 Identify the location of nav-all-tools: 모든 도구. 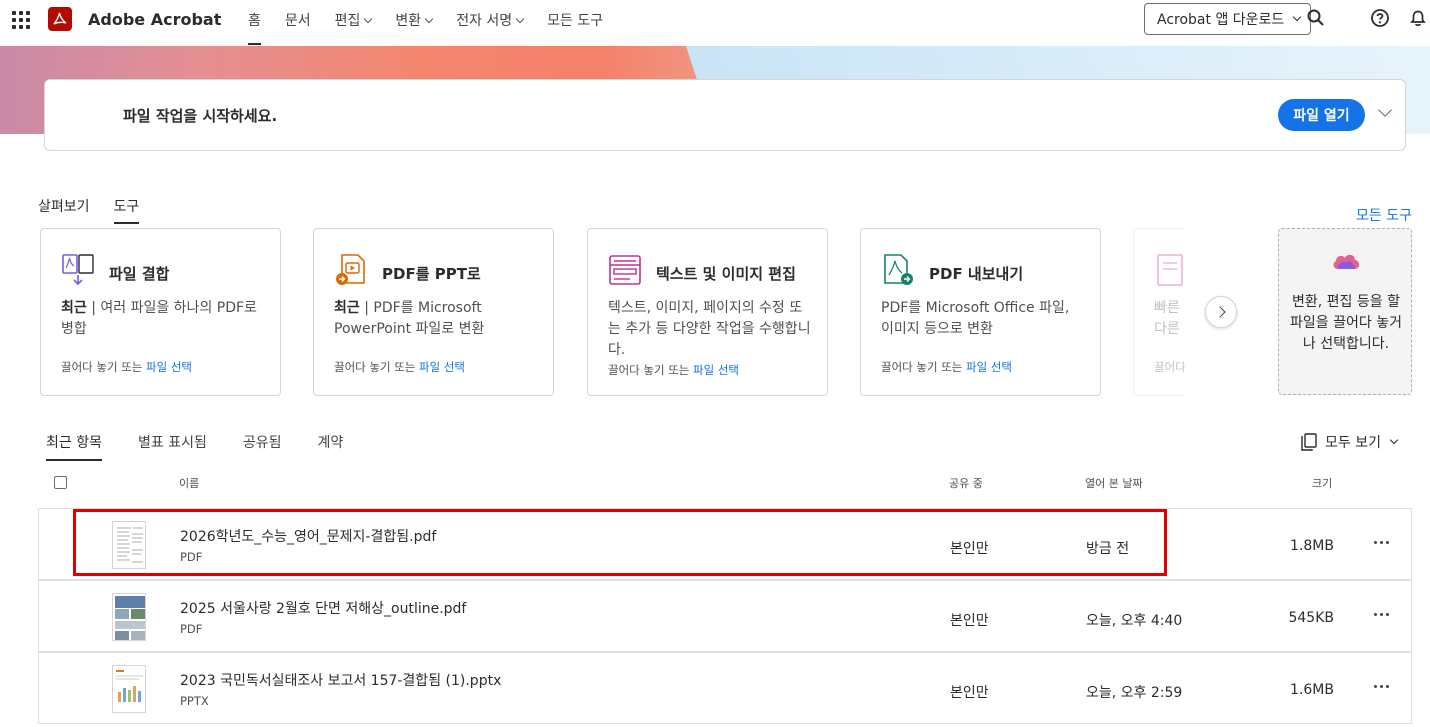
(575, 27).